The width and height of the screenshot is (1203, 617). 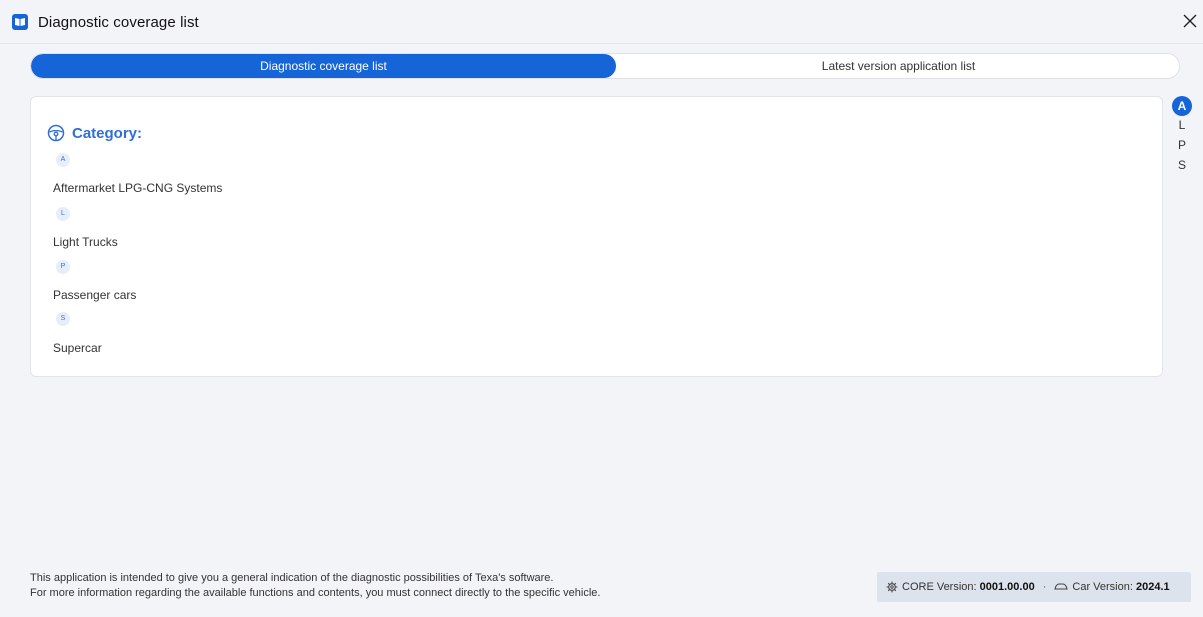 What do you see at coordinates (63, 160) in the screenshot?
I see `letter-badge-a: A` at bounding box center [63, 160].